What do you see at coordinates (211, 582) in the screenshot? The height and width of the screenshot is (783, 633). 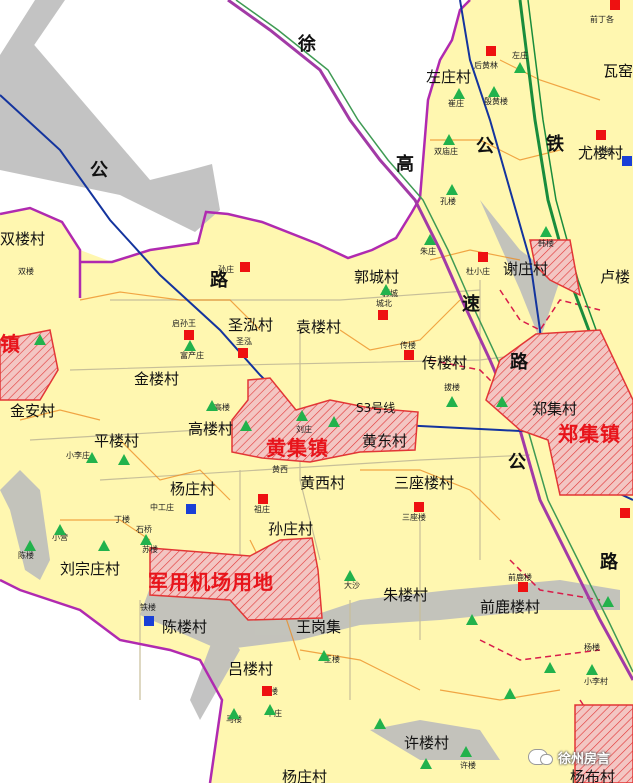 I see `airport-label: 军用机场用地` at bounding box center [211, 582].